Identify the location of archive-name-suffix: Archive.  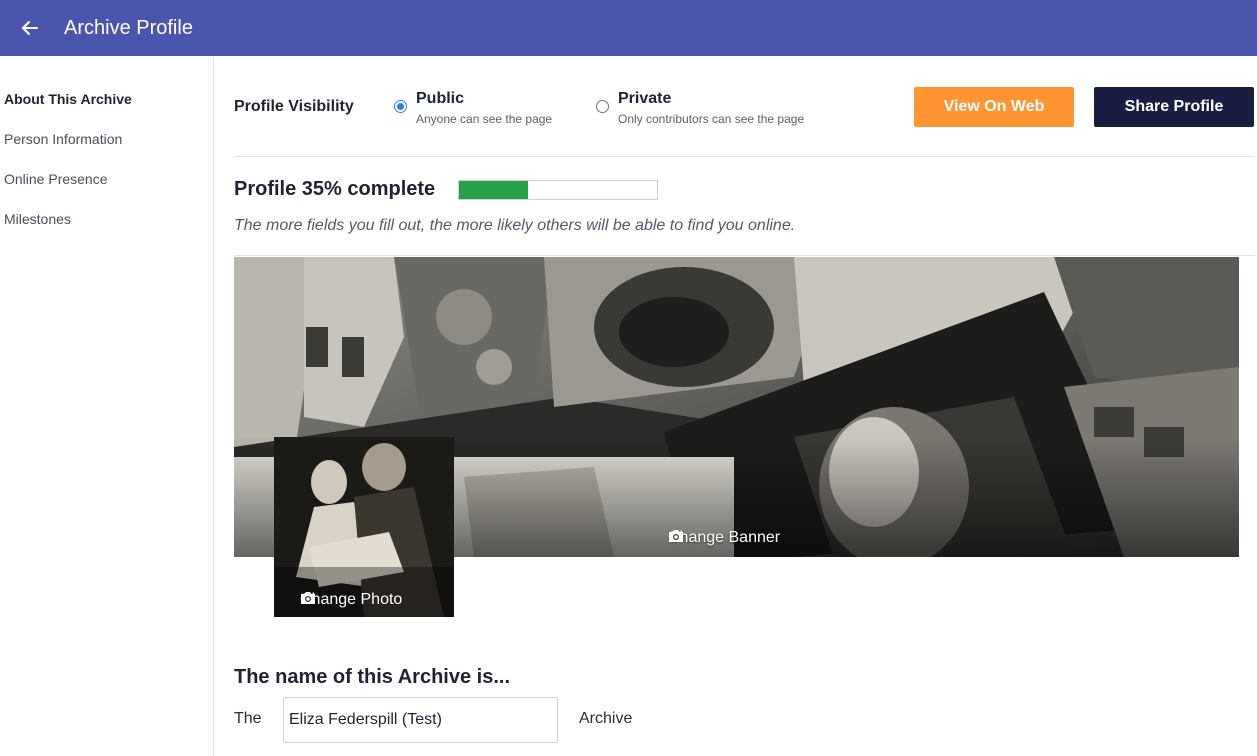
(606, 718).